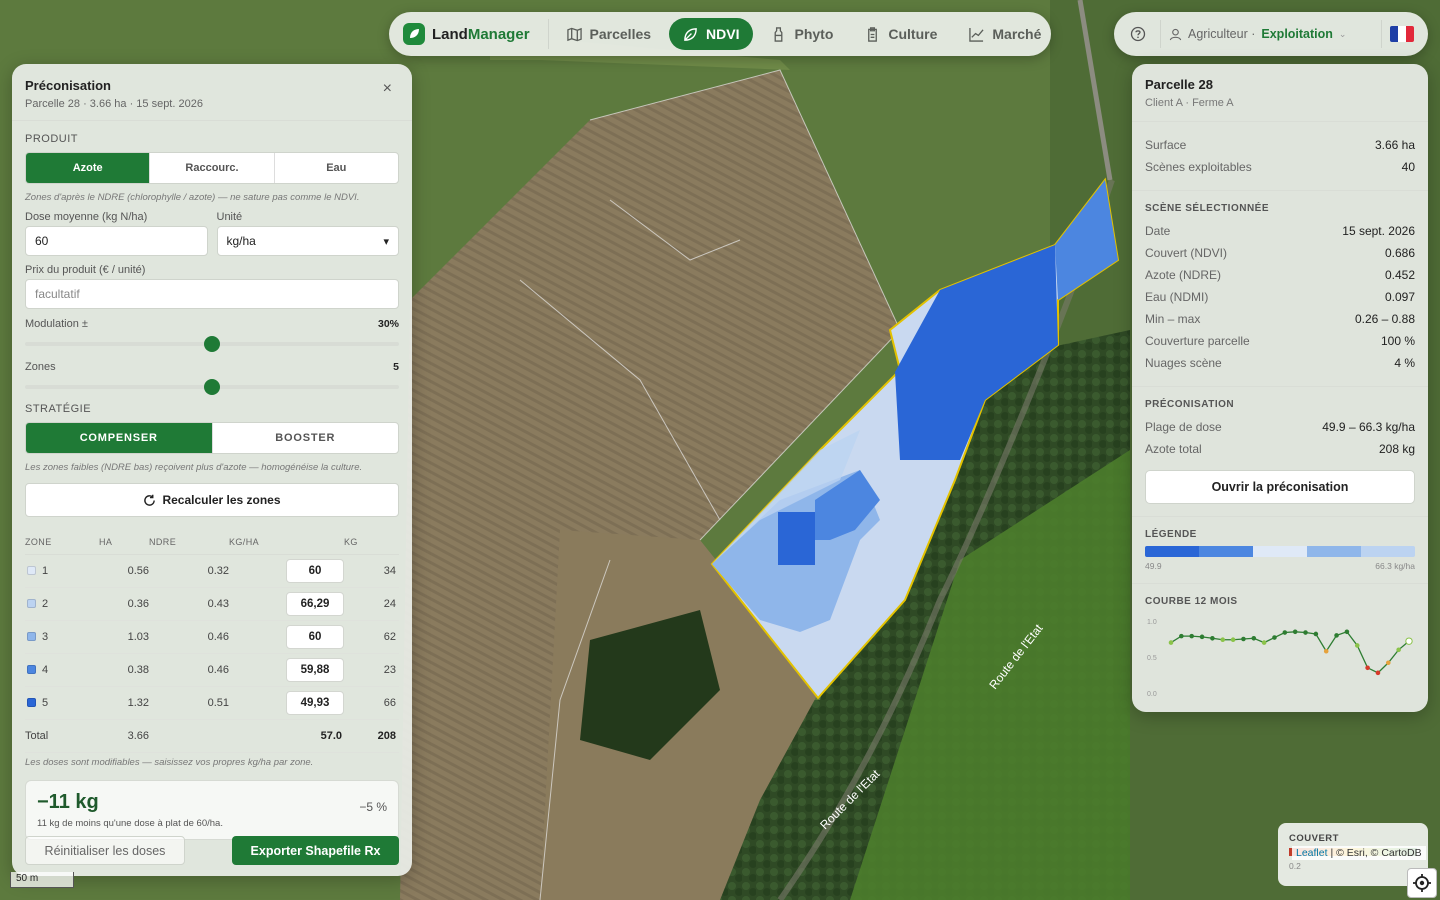 This screenshot has width=1440, height=900. What do you see at coordinates (711, 34) in the screenshot?
I see `tab-ndvi: NDVI` at bounding box center [711, 34].